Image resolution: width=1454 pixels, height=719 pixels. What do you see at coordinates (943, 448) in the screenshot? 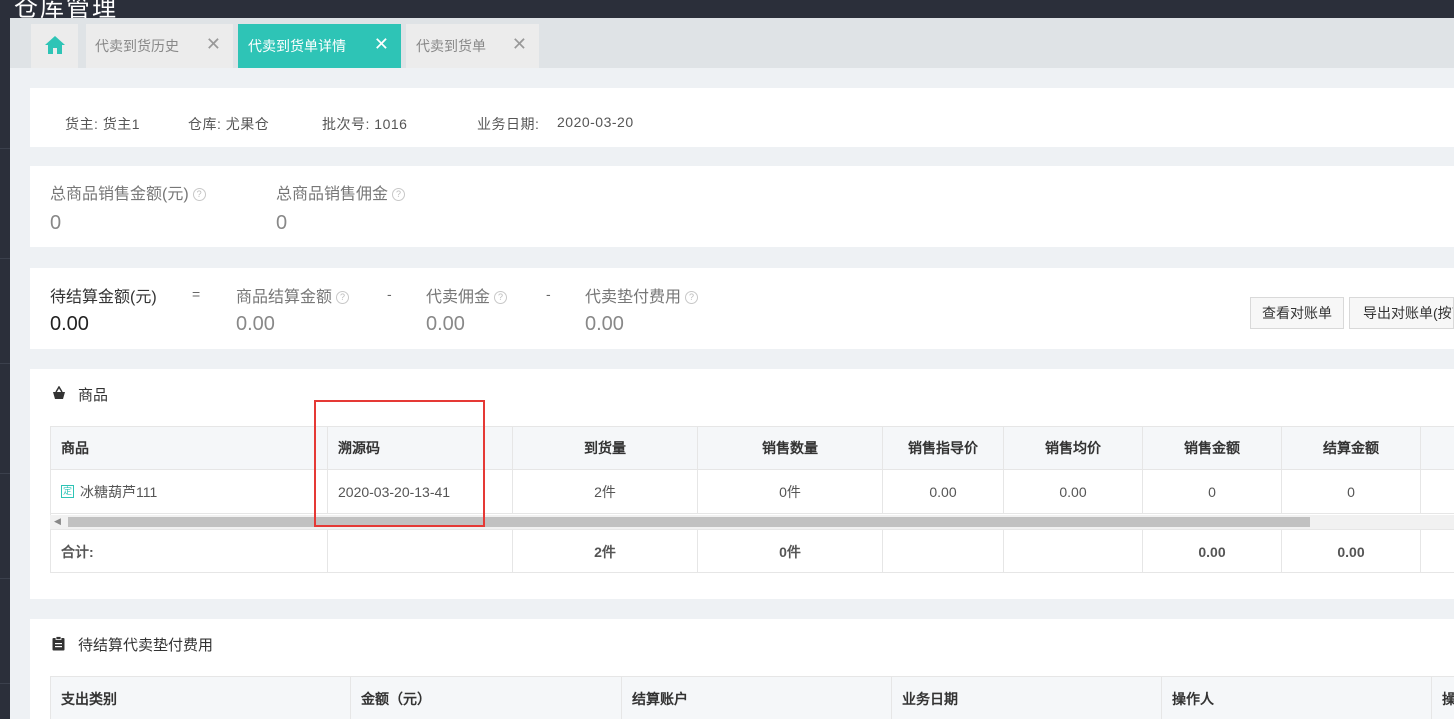
I see `col-header-guide-price: 销售指导价` at bounding box center [943, 448].